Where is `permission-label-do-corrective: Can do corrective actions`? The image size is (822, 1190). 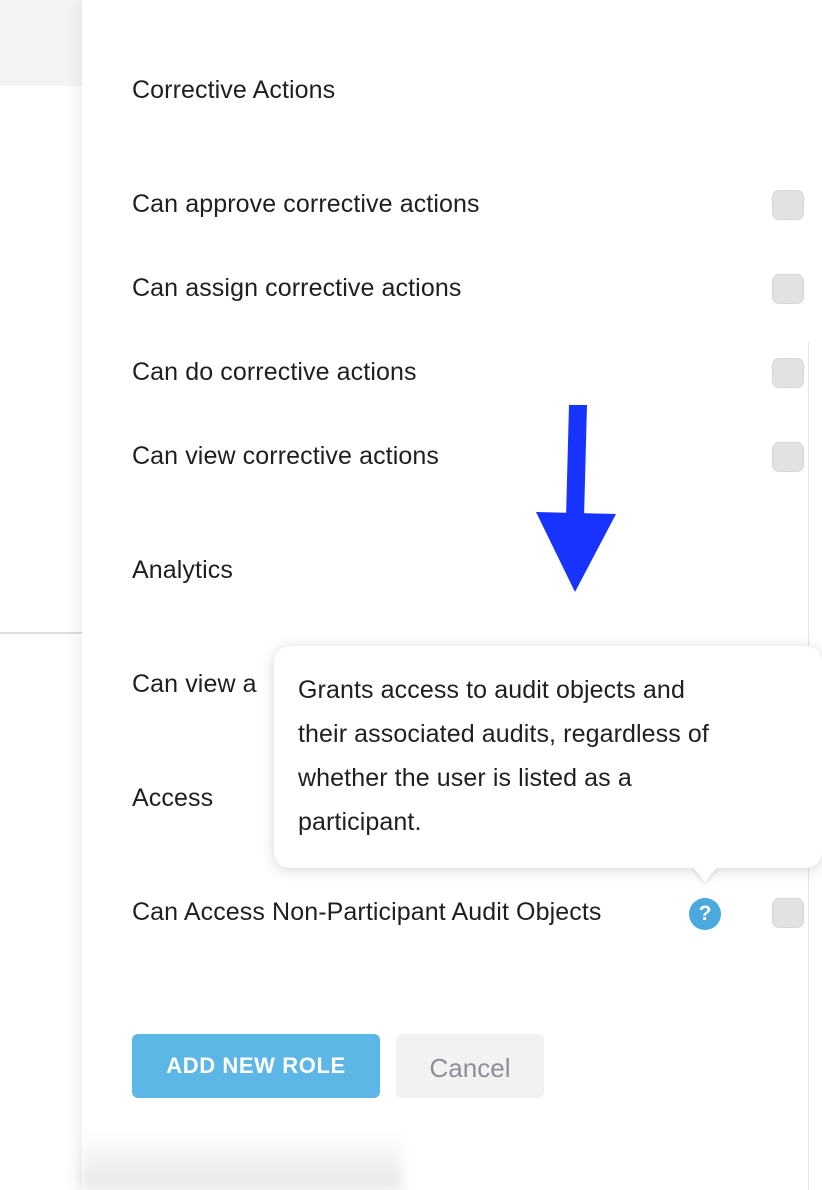 permission-label-do-corrective: Can do corrective actions is located at coordinates (274, 372).